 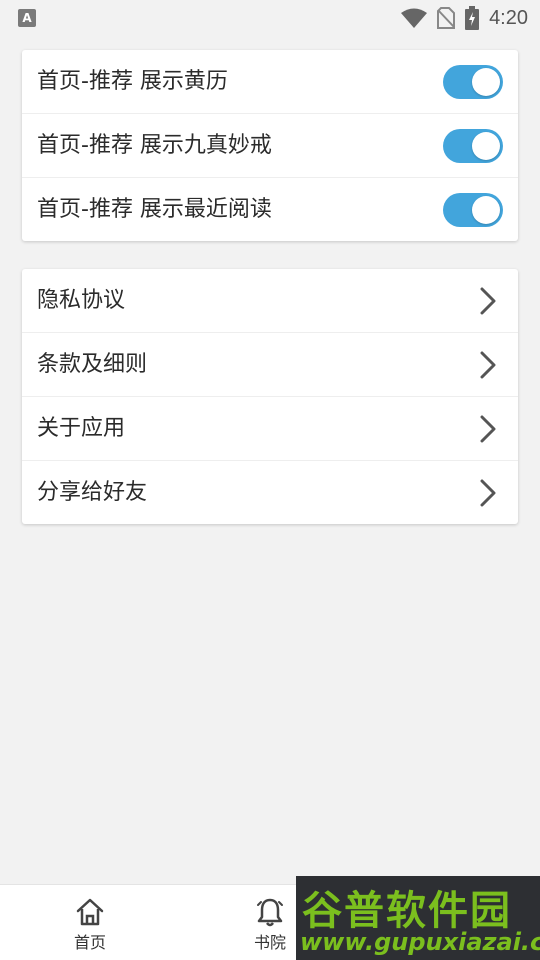 What do you see at coordinates (270, 365) in the screenshot?
I see `link-terms: 条款及细则` at bounding box center [270, 365].